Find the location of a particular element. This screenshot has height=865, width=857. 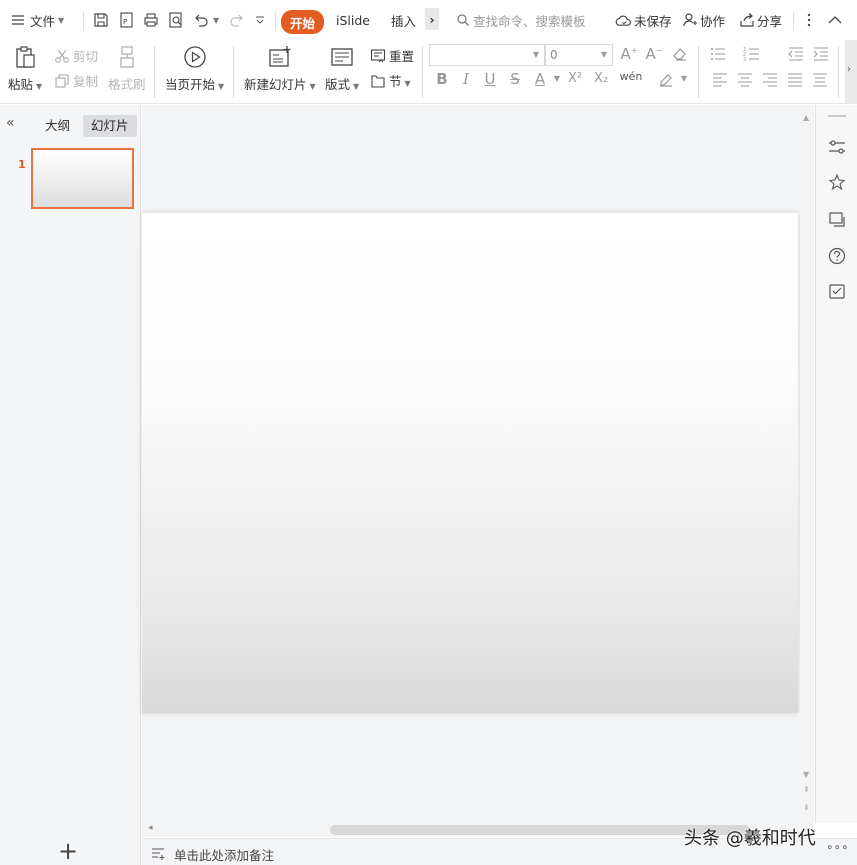

new-slide-label: 新建幻灯片 is located at coordinates (275, 84).